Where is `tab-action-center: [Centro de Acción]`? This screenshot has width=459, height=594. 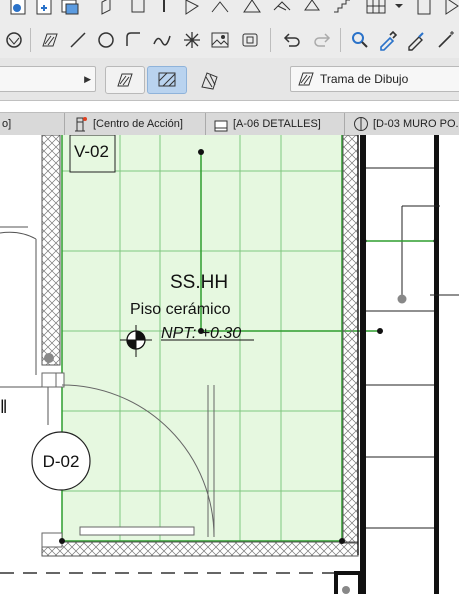 tab-action-center: [Centro de Acción] is located at coordinates (135, 124).